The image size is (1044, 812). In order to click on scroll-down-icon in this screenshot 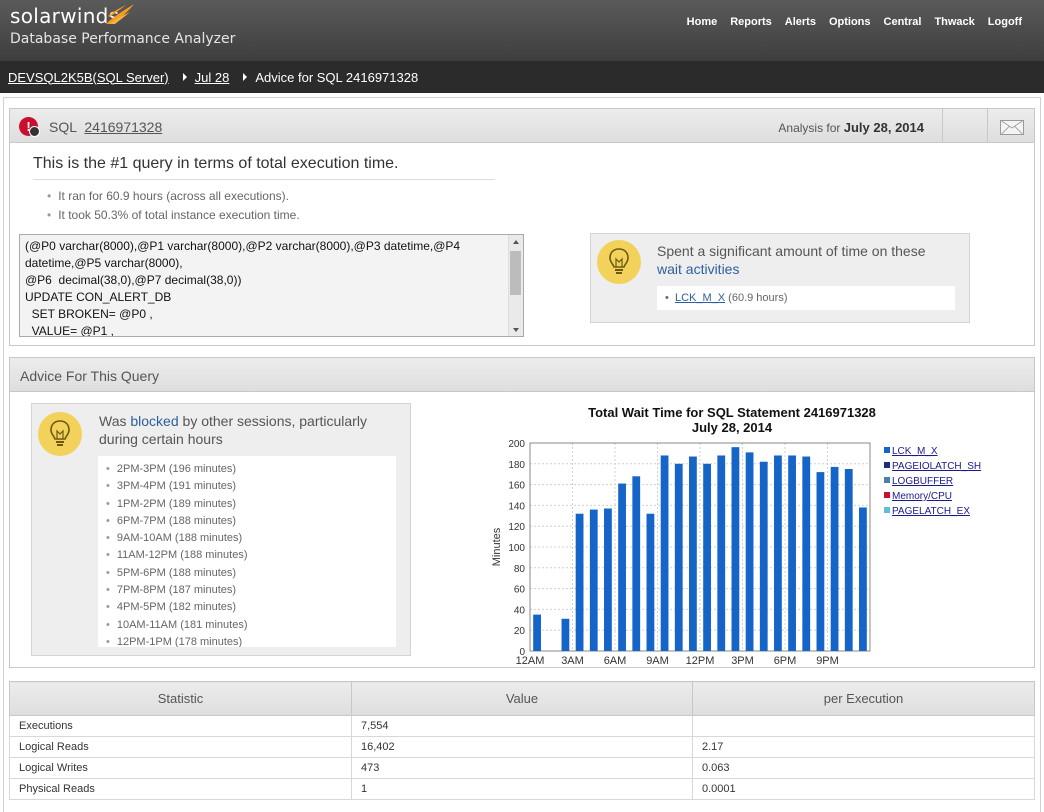, I will do `click(516, 330)`.